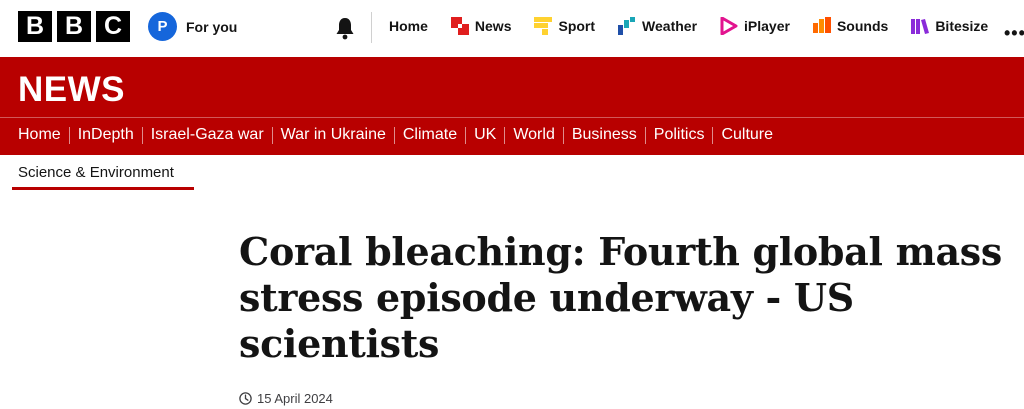 Image resolution: width=1024 pixels, height=409 pixels. Describe the element at coordinates (295, 398) in the screenshot. I see `article-date: 15 April 2024` at that location.